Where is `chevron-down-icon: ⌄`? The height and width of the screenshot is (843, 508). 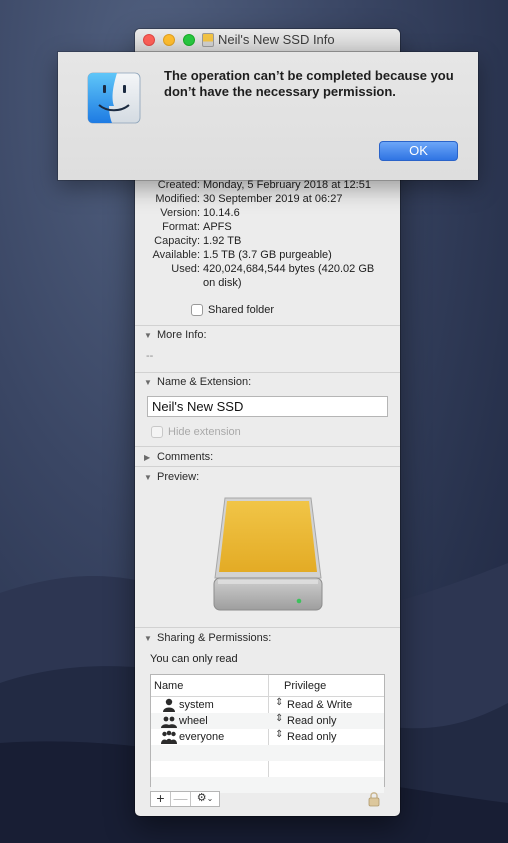 chevron-down-icon: ⌄ is located at coordinates (210, 798).